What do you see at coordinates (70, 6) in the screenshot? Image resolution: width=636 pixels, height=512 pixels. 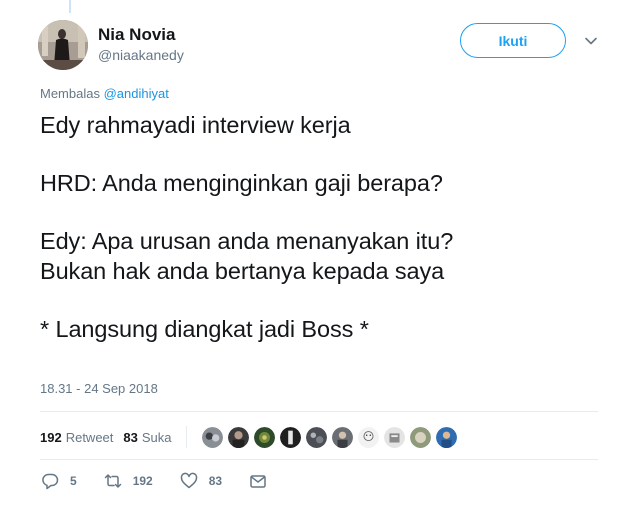 I see `thread-connector-line` at bounding box center [70, 6].